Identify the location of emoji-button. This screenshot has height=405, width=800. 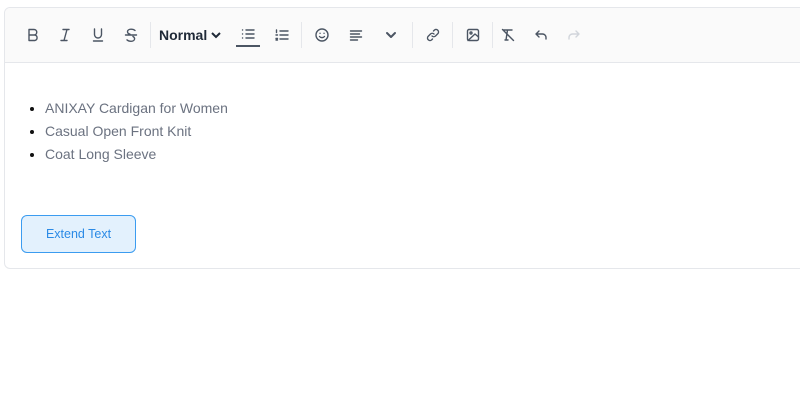
(322, 35).